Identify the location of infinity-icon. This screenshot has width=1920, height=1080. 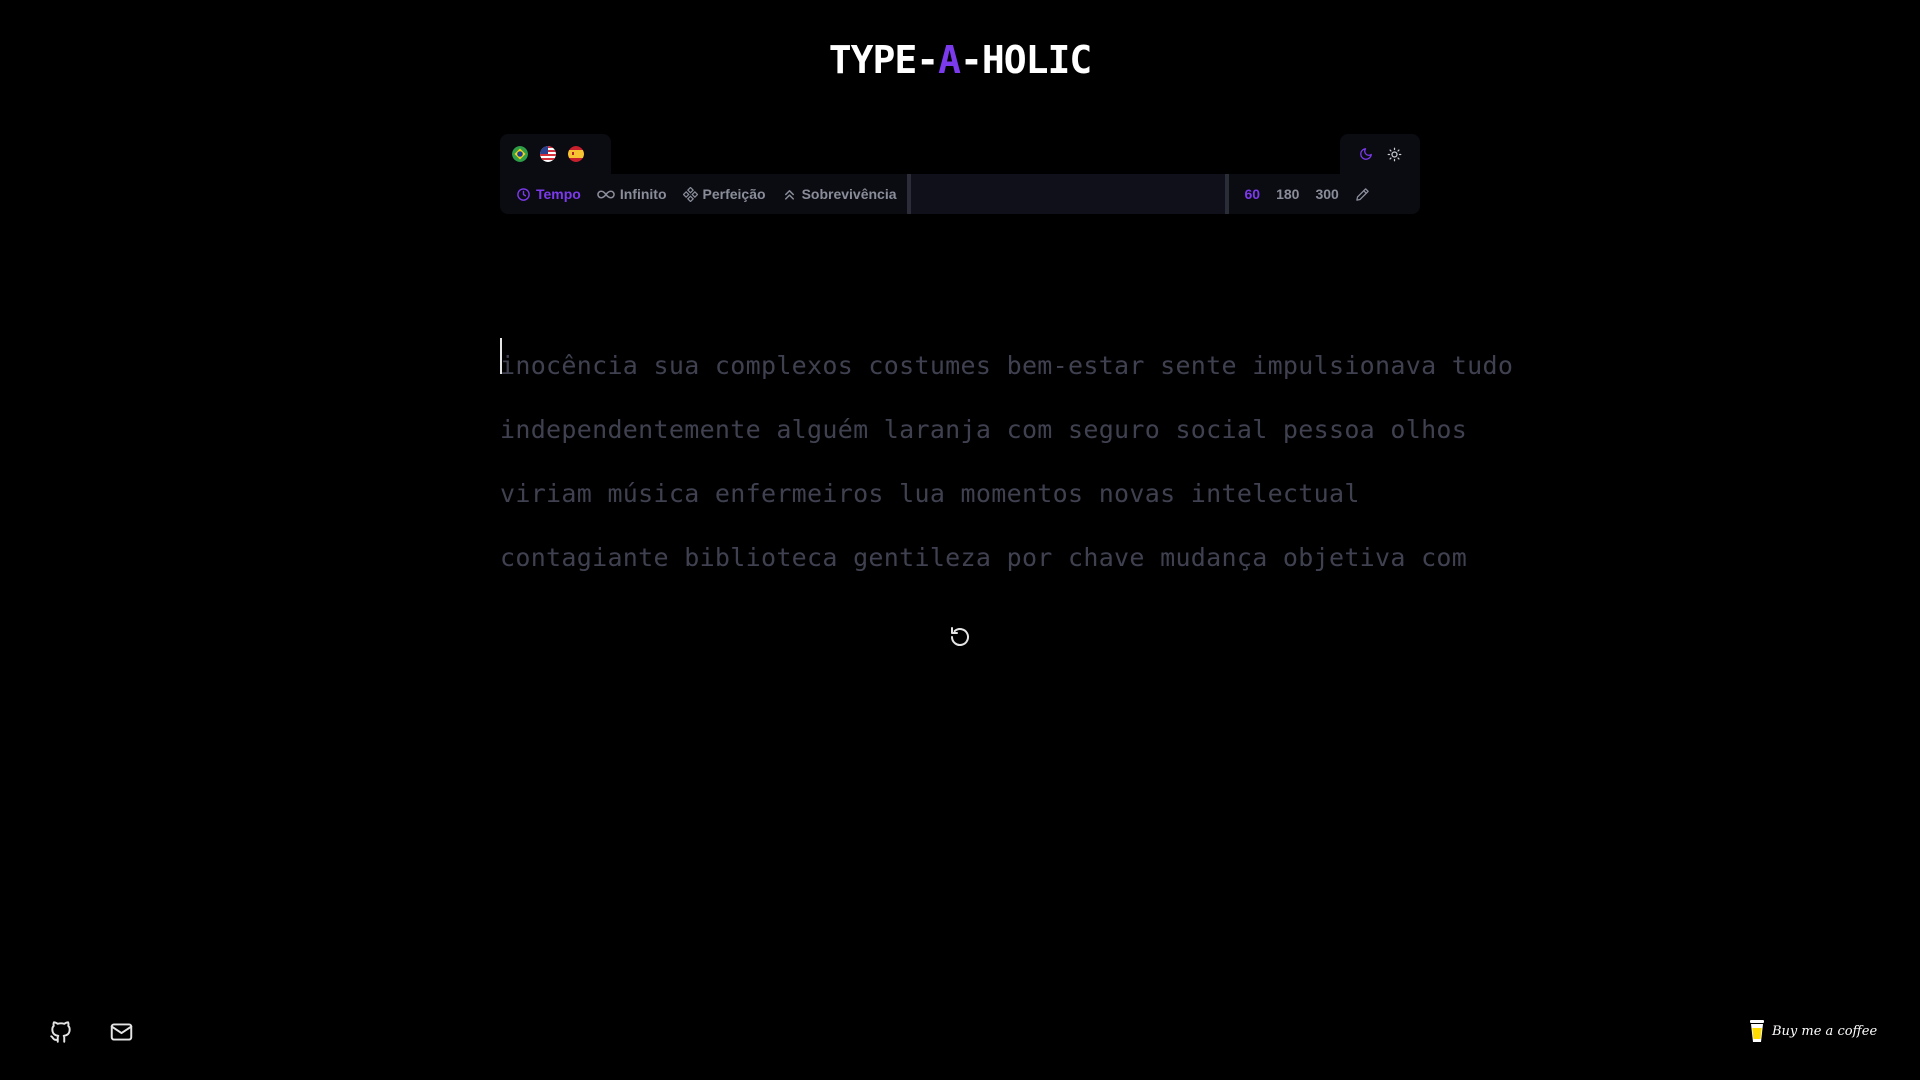
(606, 194).